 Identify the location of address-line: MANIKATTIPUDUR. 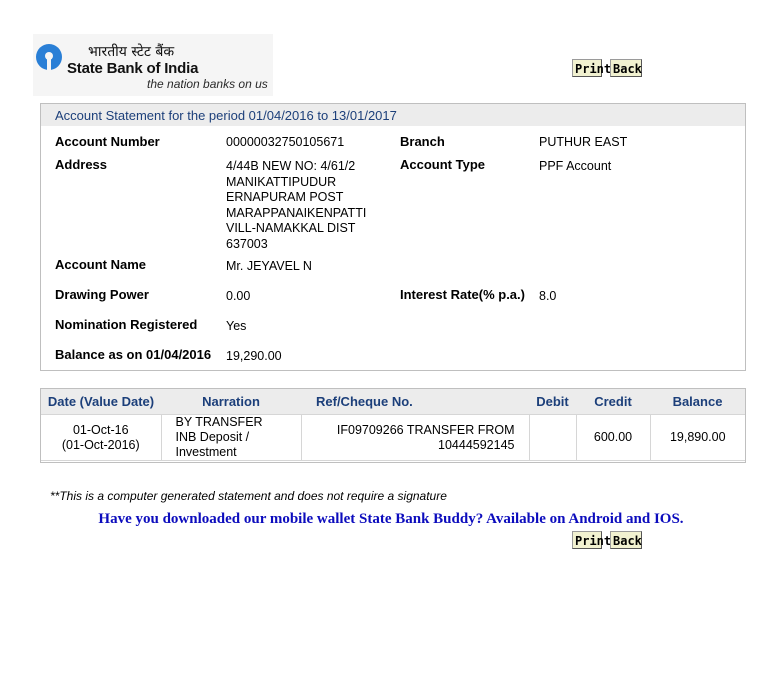
(281, 181).